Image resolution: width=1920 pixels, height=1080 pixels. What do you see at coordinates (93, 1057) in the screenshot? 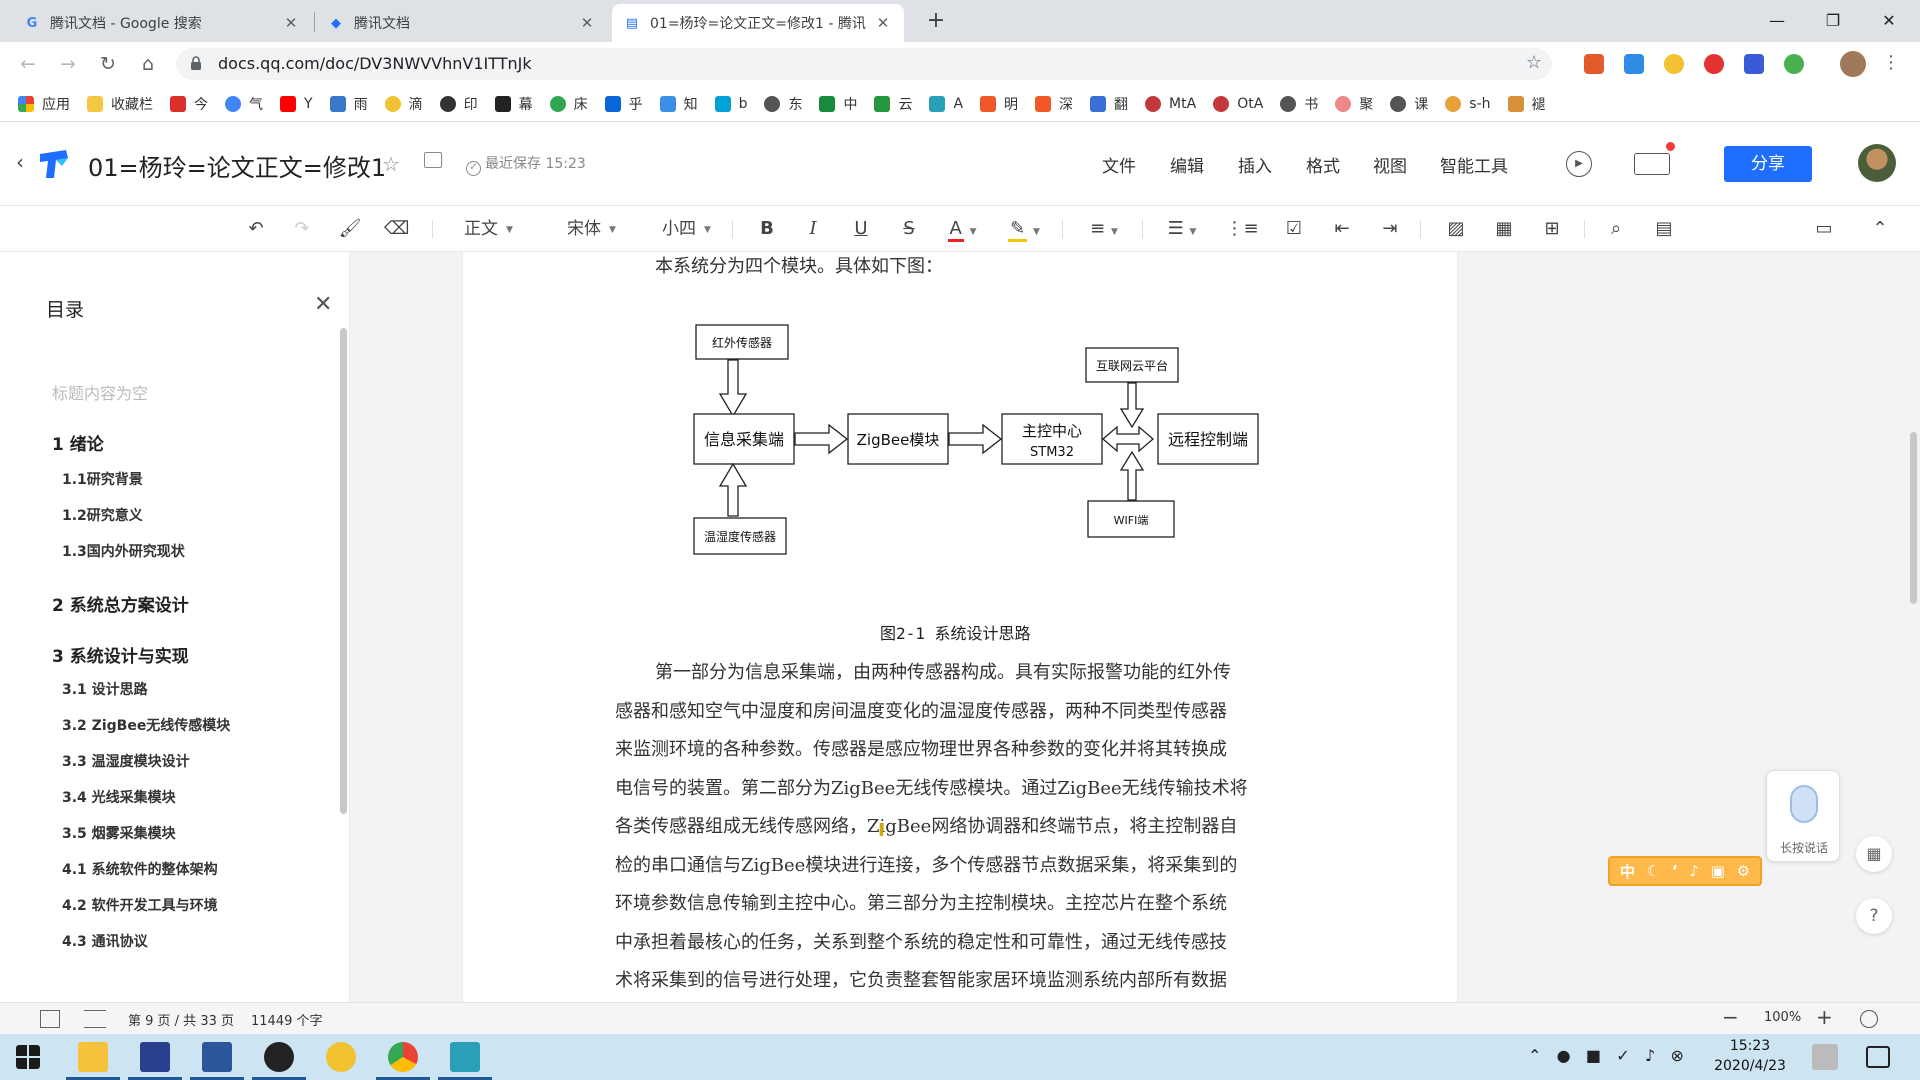
I see `file-explorer-icon` at bounding box center [93, 1057].